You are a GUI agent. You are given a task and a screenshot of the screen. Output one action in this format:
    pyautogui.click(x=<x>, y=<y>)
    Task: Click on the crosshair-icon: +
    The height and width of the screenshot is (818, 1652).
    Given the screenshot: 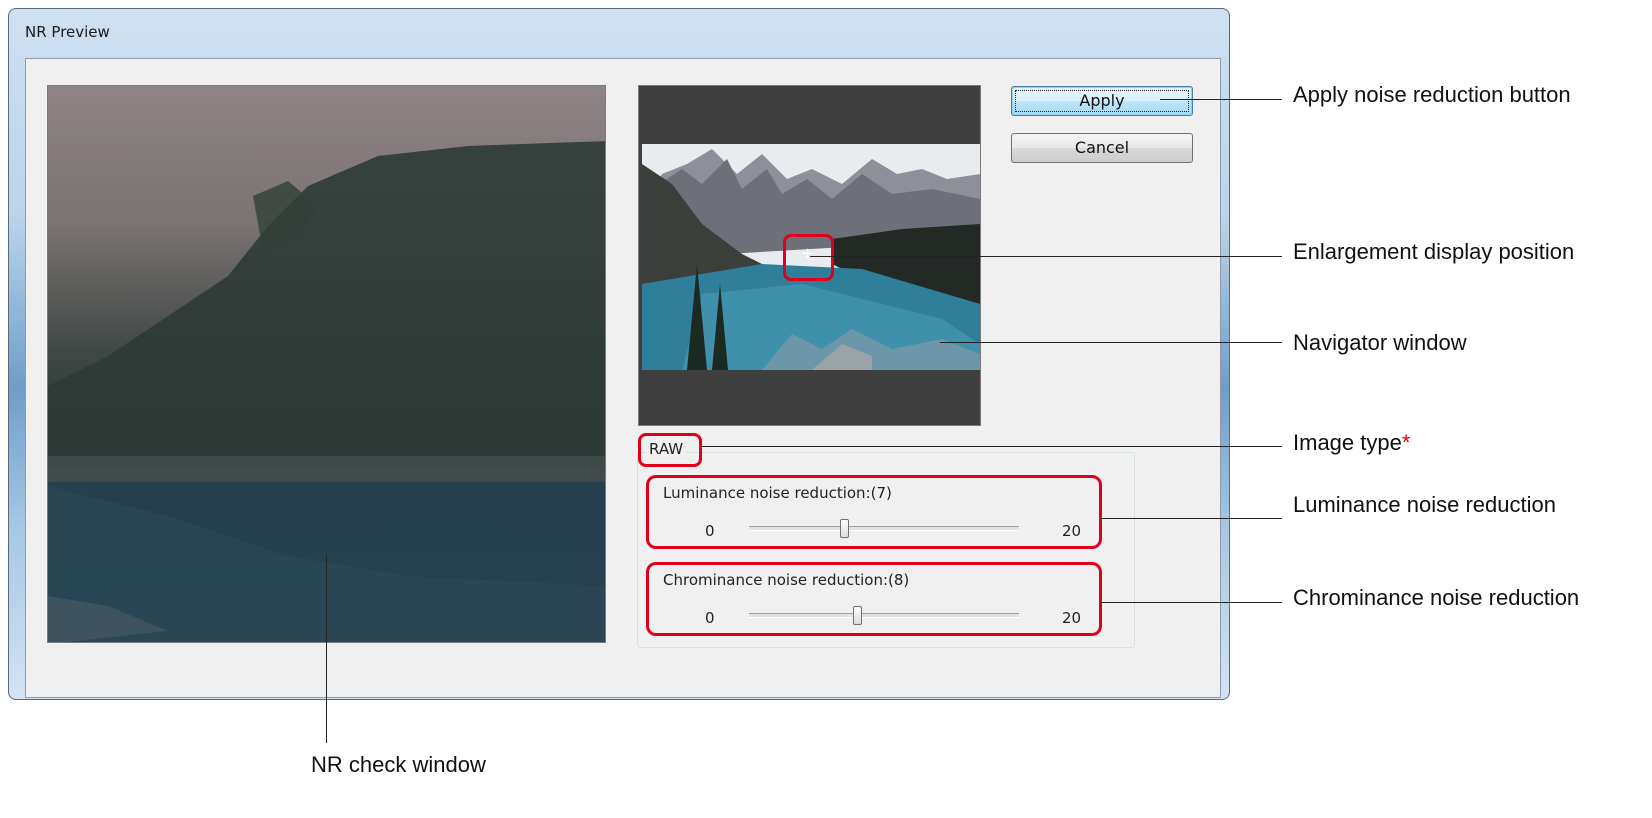 What is the action you would take?
    pyautogui.click(x=807, y=253)
    